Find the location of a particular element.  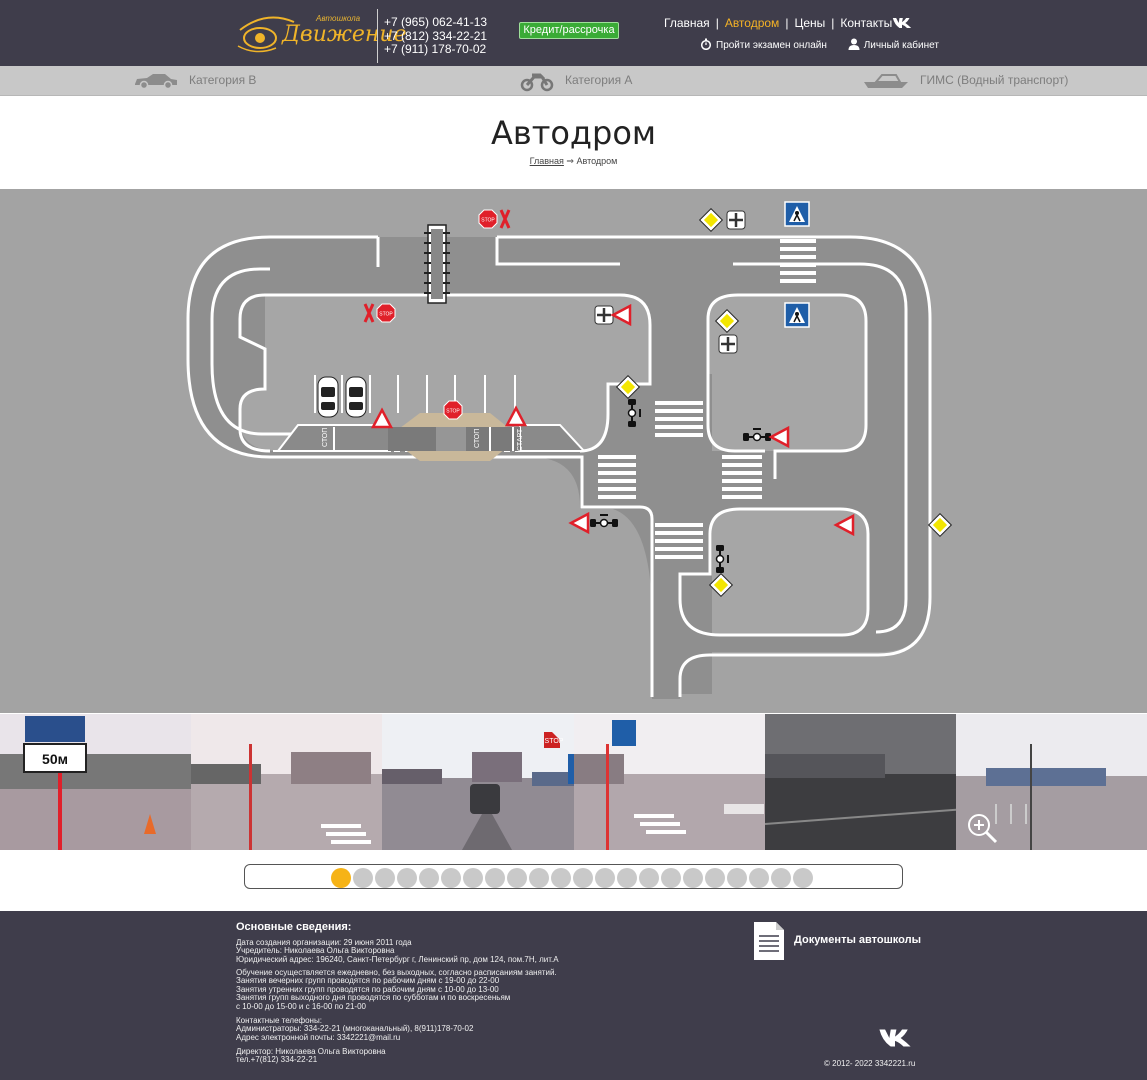

documents-link: Документы автошколы is located at coordinates (837, 941).